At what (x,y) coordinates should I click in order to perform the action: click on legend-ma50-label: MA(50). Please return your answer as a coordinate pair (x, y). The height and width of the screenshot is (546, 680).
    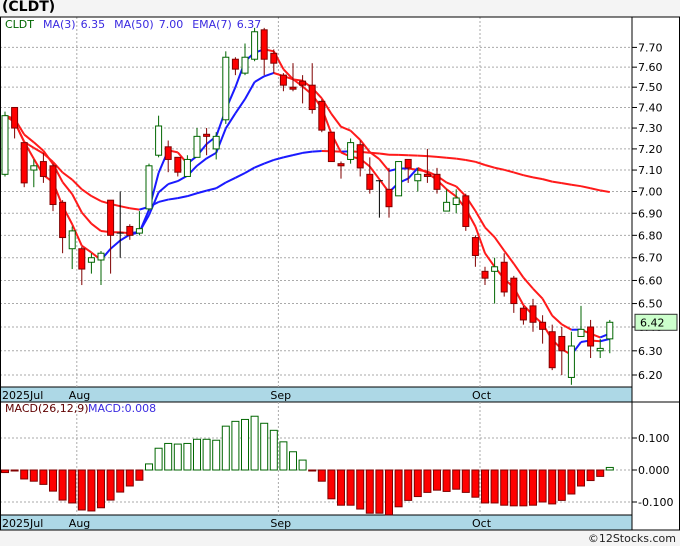
    Looking at the image, I should click on (134, 24).